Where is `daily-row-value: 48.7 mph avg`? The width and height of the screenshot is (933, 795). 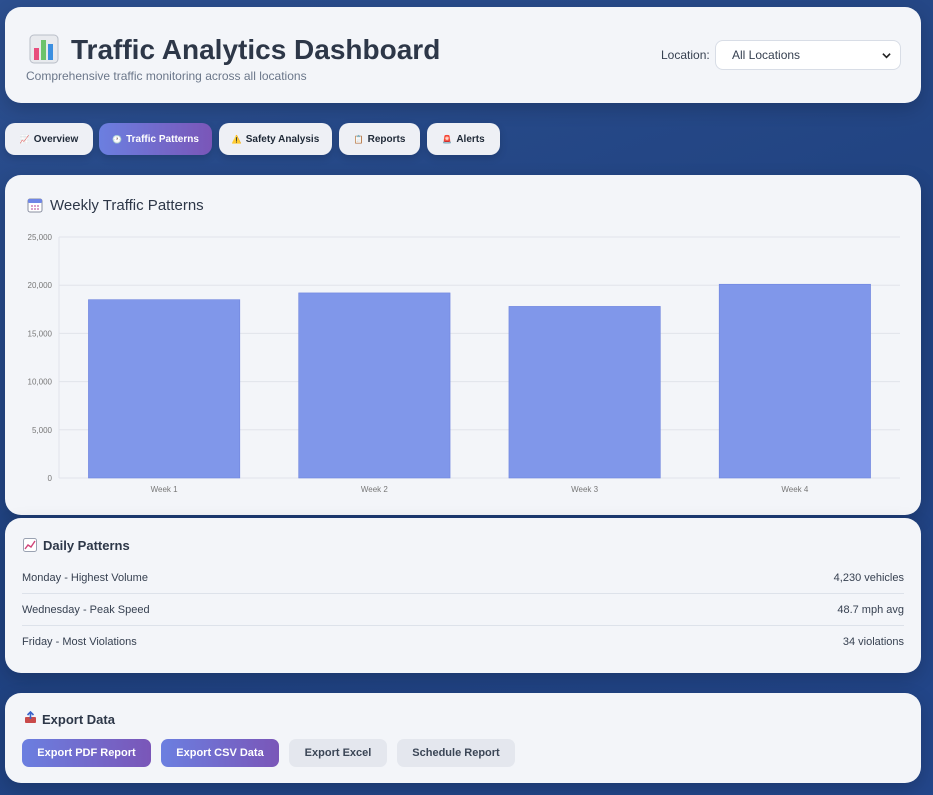
daily-row-value: 48.7 mph avg is located at coordinates (870, 610).